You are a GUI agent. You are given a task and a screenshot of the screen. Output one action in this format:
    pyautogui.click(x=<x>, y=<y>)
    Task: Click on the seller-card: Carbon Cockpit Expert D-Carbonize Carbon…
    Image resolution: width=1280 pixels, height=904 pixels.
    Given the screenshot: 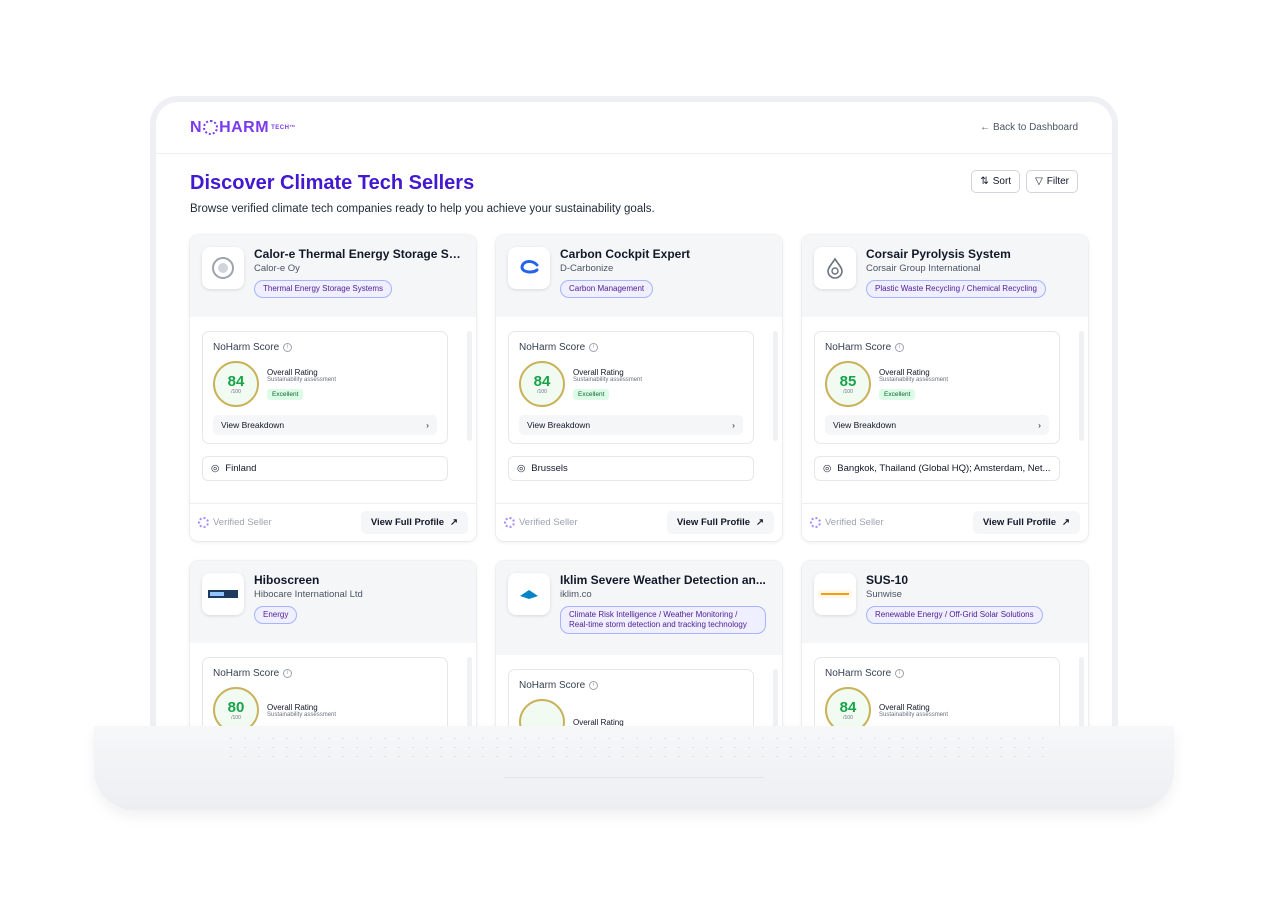 What is the action you would take?
    pyautogui.click(x=639, y=388)
    